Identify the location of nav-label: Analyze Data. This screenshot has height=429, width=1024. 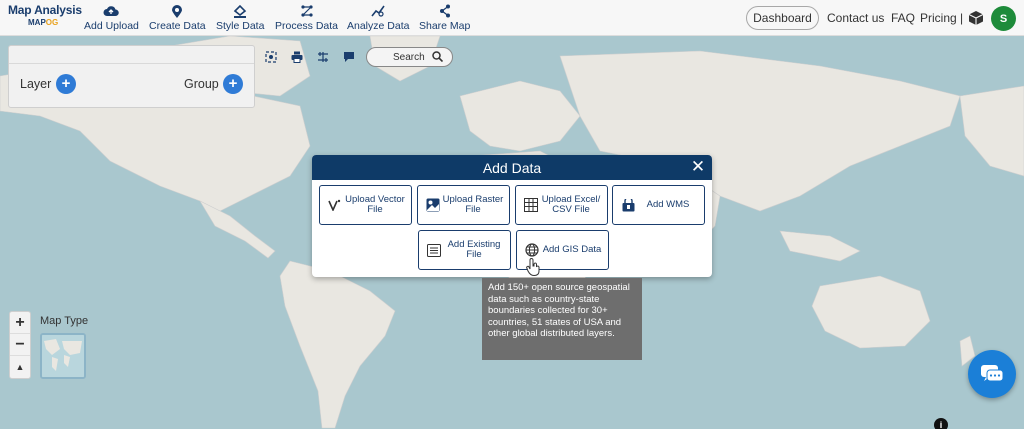
(378, 26).